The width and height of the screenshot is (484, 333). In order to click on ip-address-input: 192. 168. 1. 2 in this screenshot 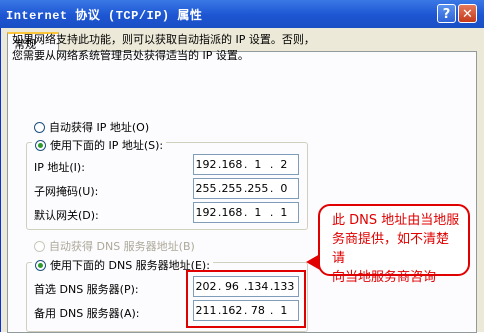, I will do `click(246, 164)`.